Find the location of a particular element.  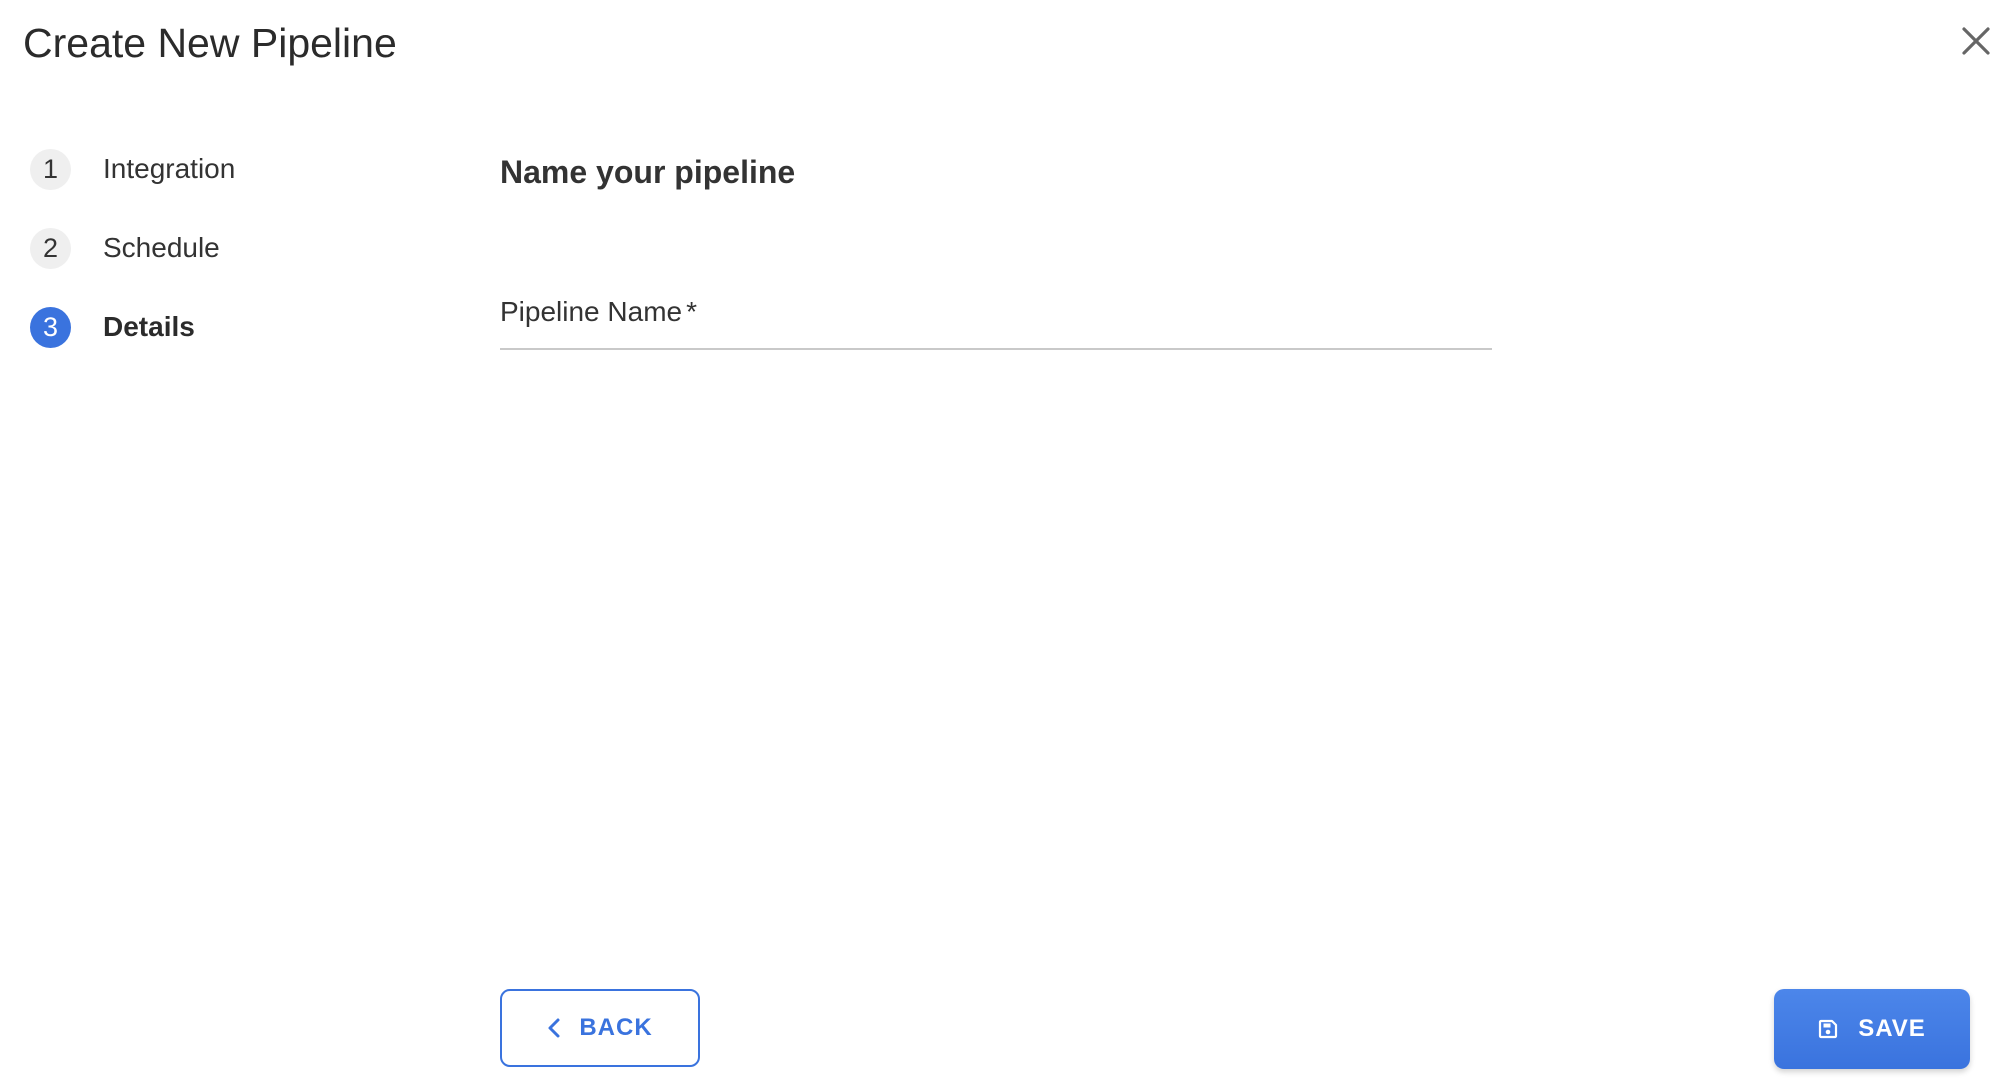

section-title: Name your pipeline is located at coordinates (648, 172).